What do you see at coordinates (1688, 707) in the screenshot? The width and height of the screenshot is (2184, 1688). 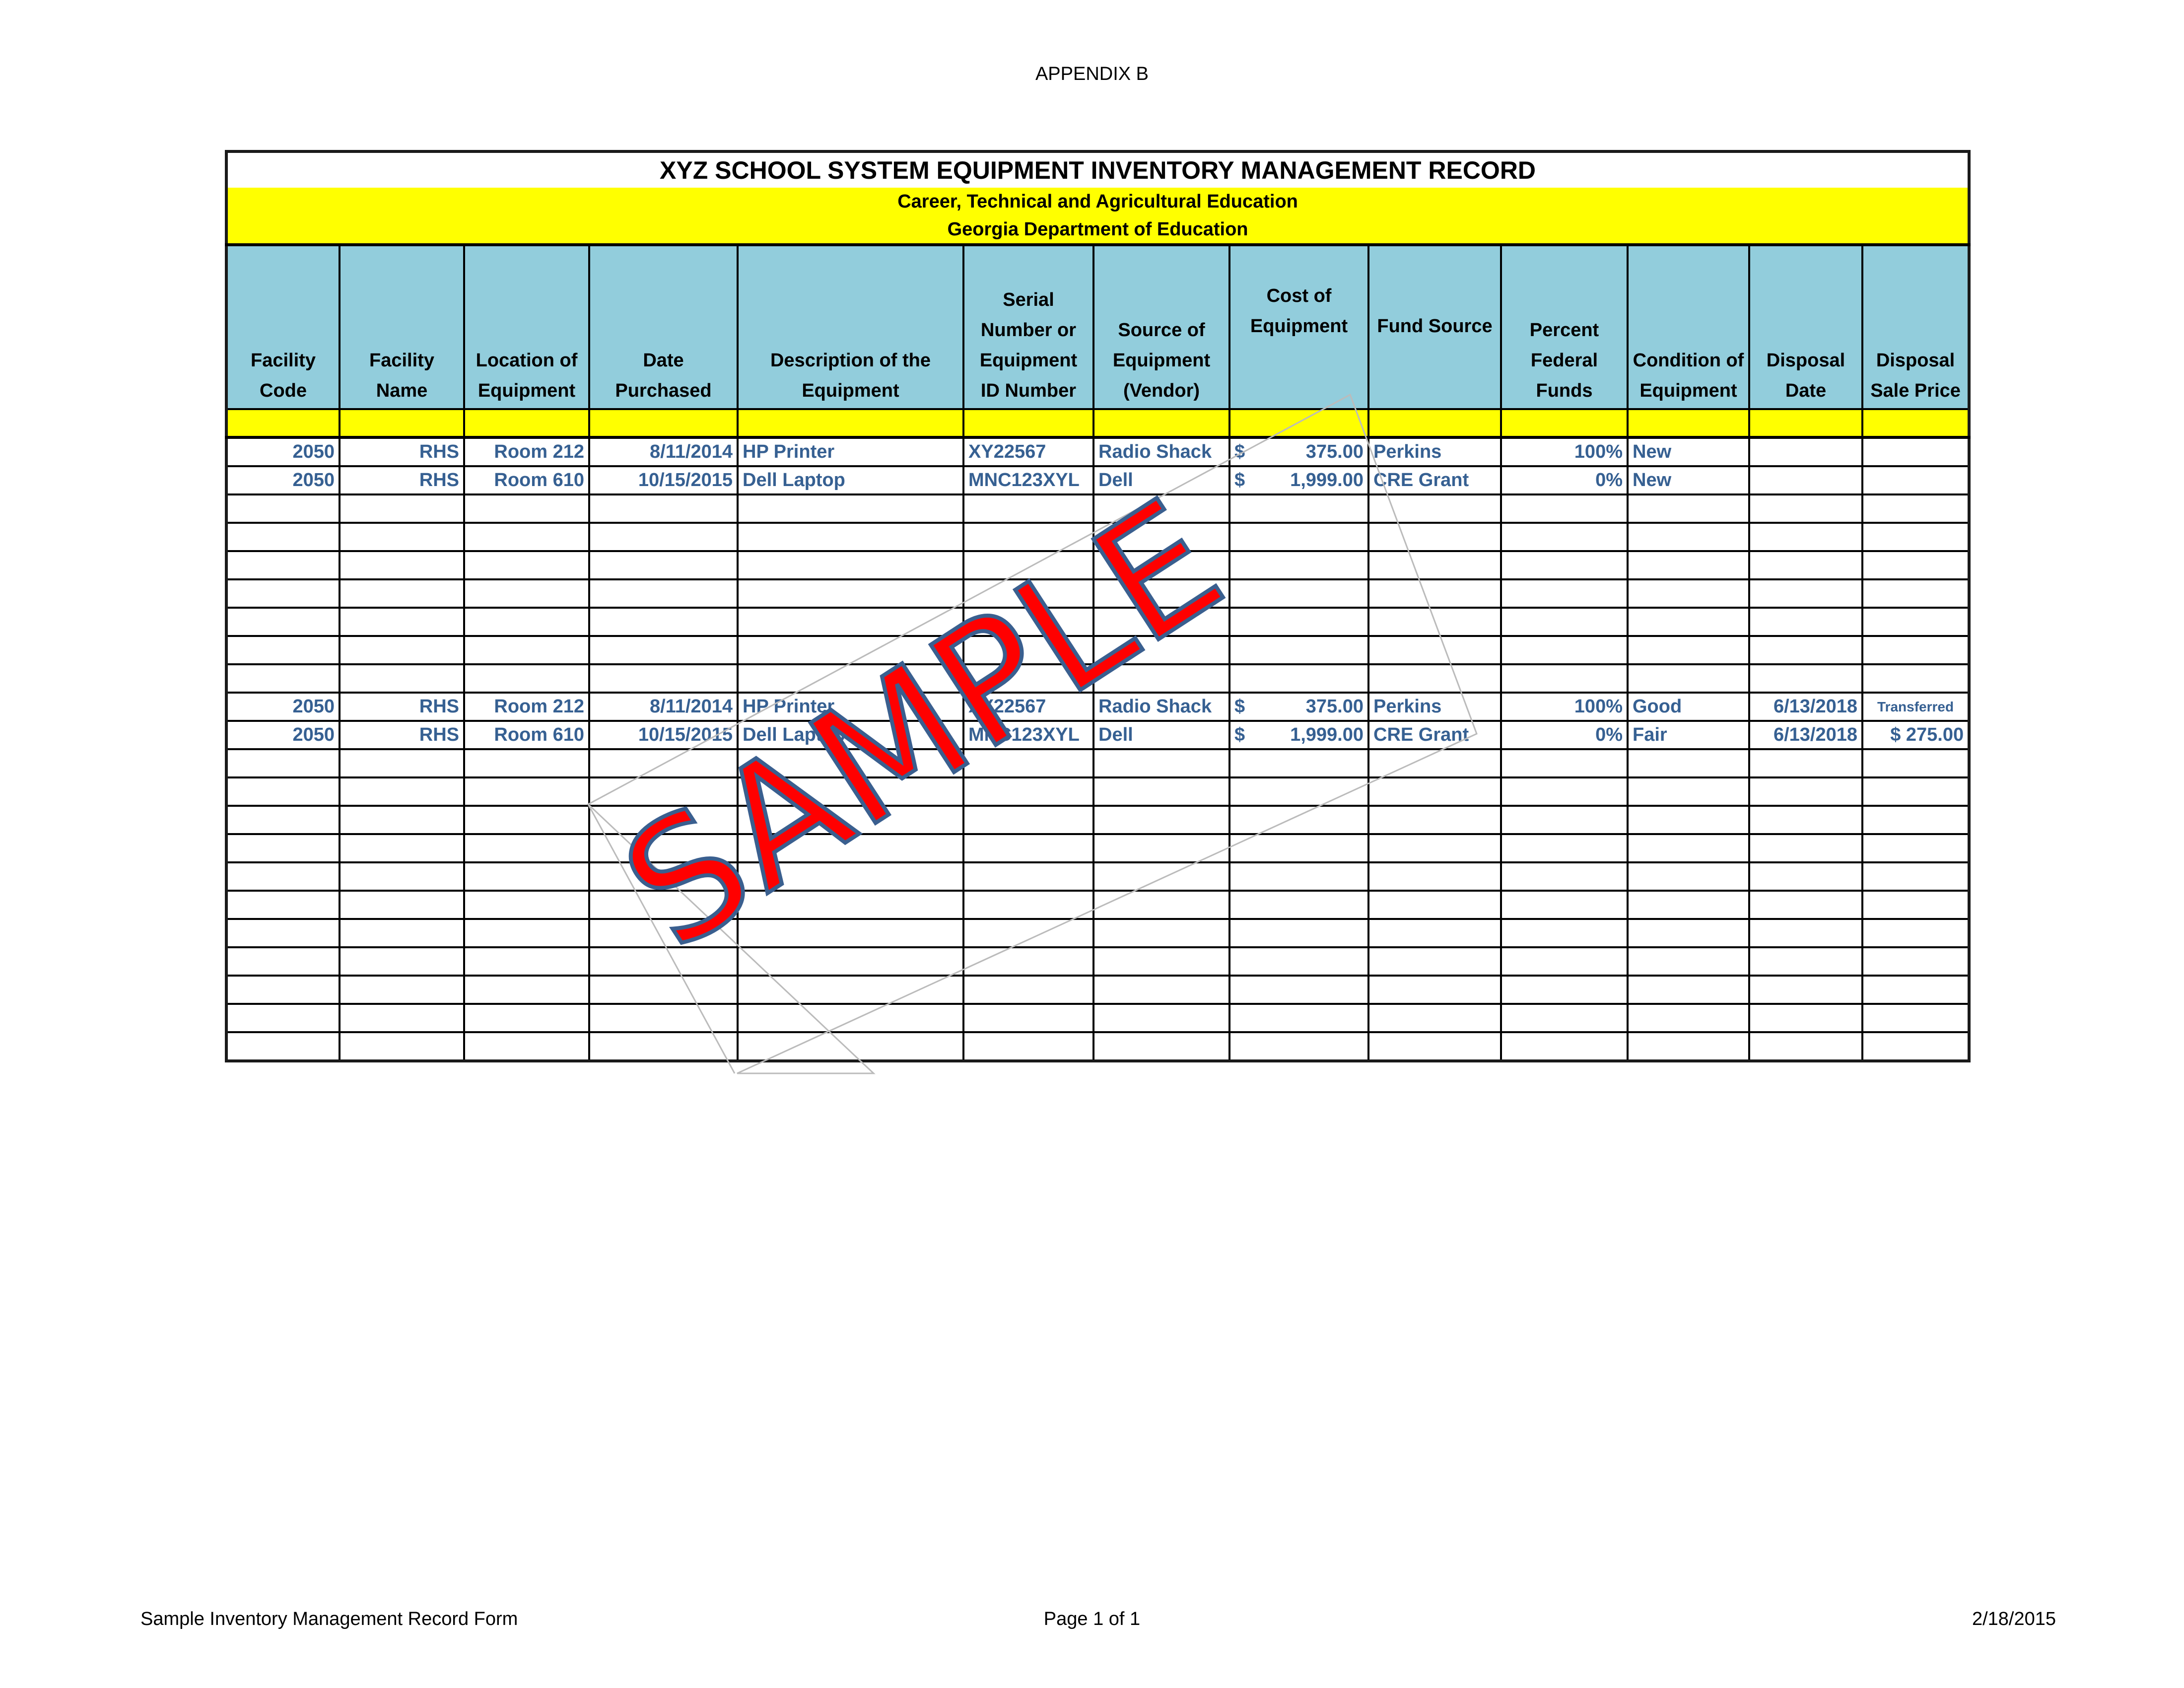 I see `cell-condition: Good` at bounding box center [1688, 707].